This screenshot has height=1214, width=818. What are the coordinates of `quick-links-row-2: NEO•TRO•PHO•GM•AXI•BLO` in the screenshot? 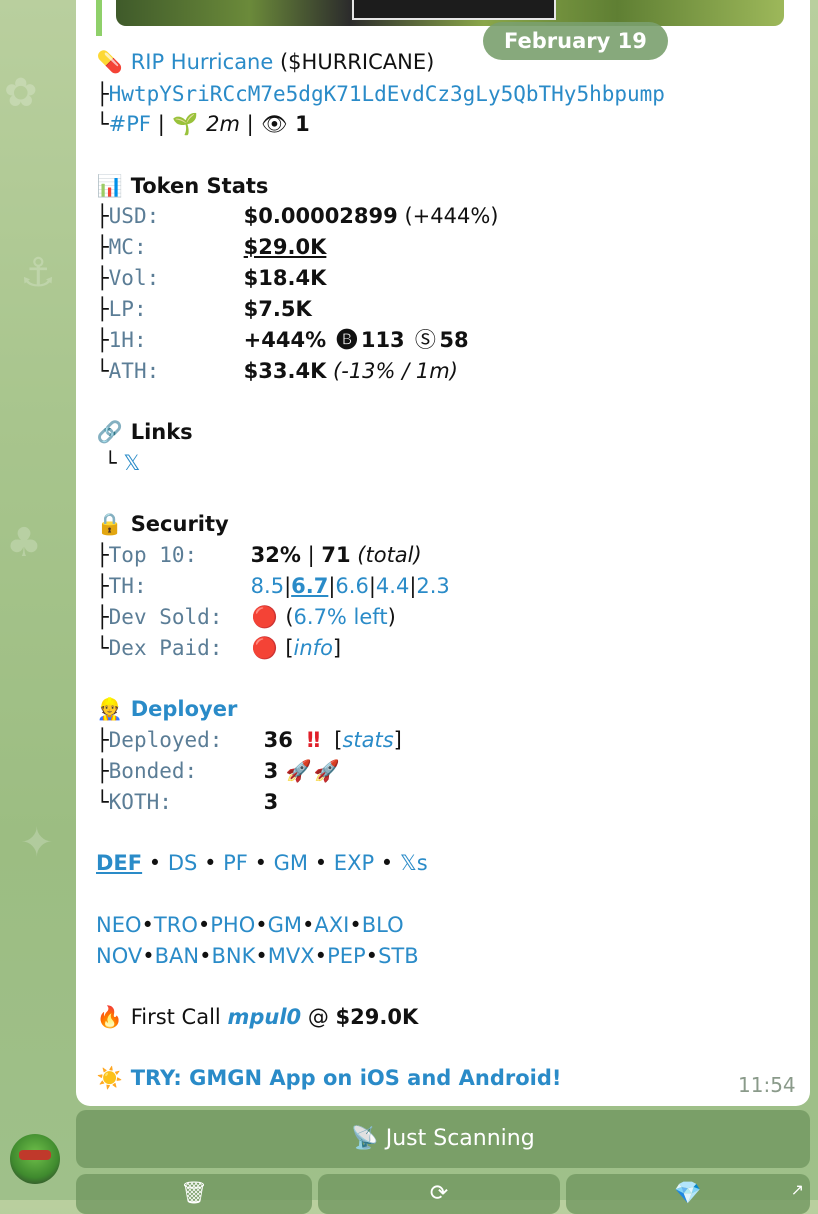 It's located at (250, 925).